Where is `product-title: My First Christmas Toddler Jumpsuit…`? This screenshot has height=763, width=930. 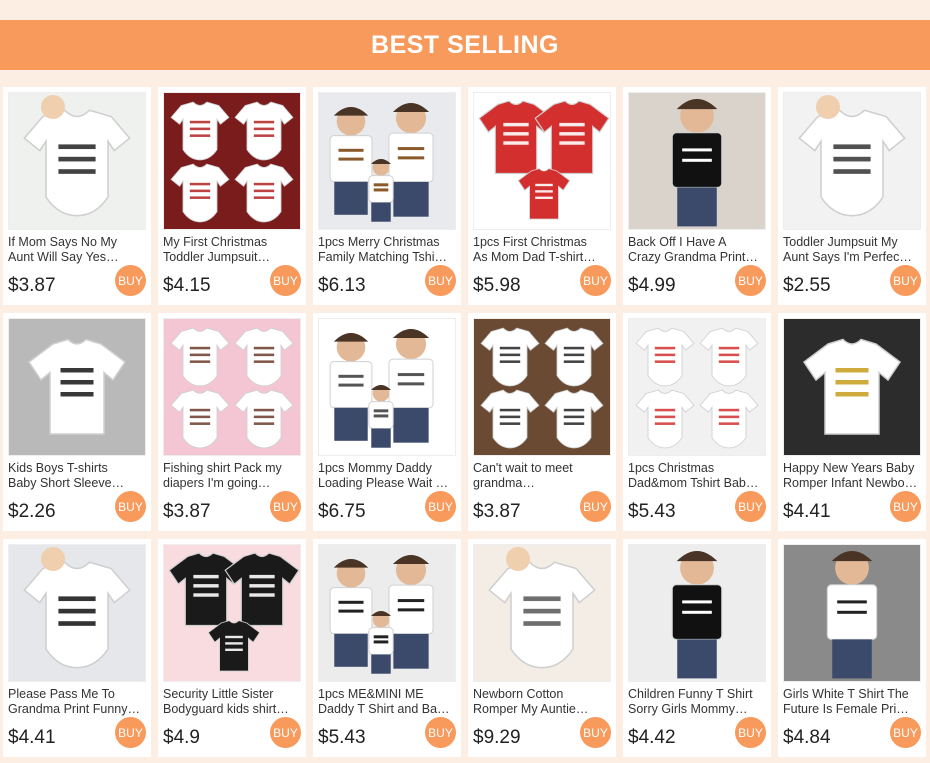
product-title: My First Christmas Toddler Jumpsuit… is located at coordinates (232, 250).